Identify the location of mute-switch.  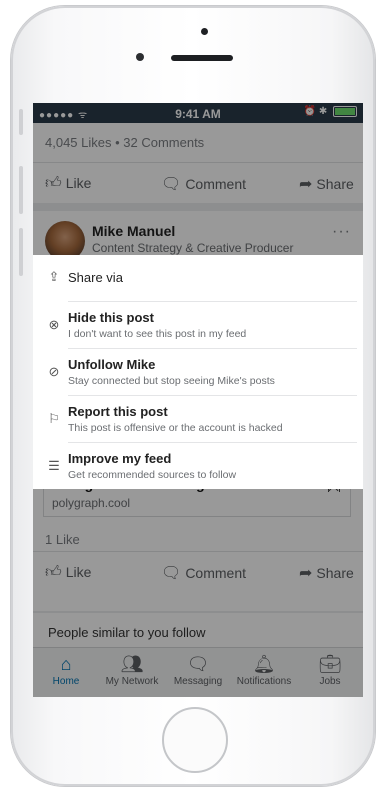
(21, 122).